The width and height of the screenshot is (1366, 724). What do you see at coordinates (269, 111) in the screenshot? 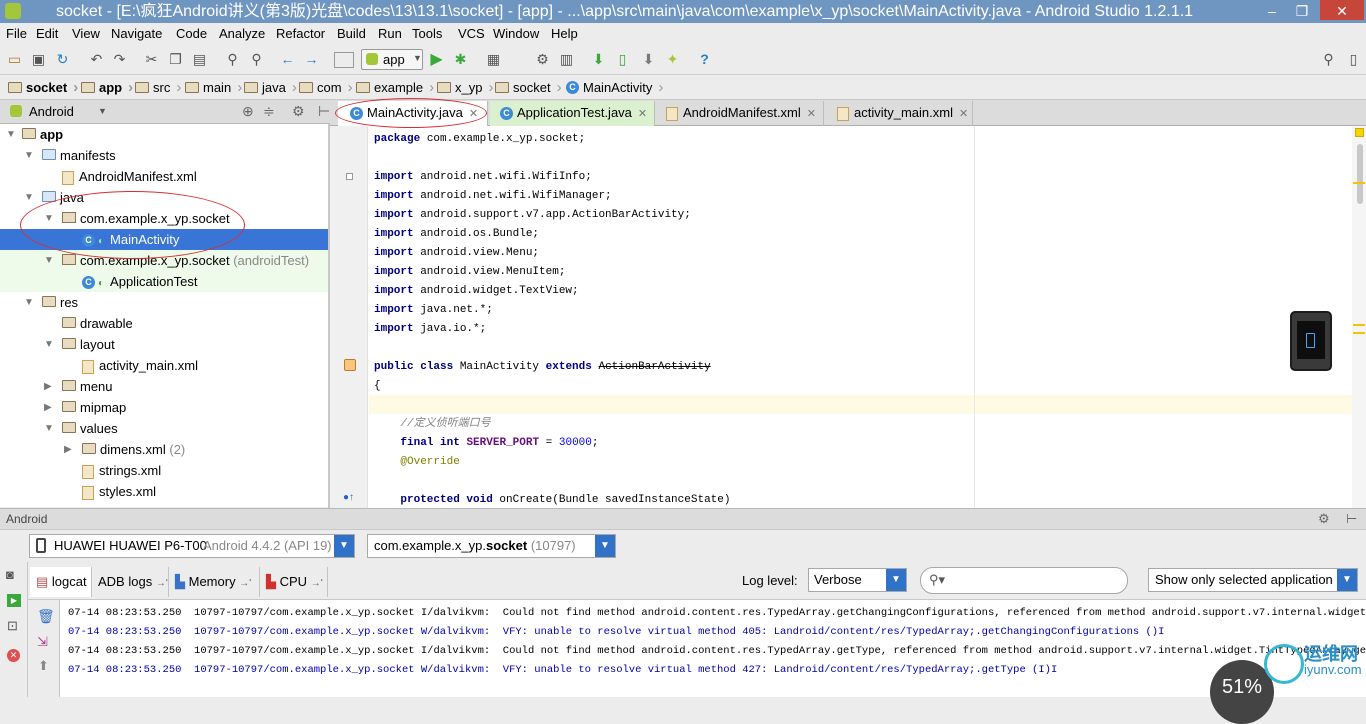
I see `collapse-all-icon: ≑` at bounding box center [269, 111].